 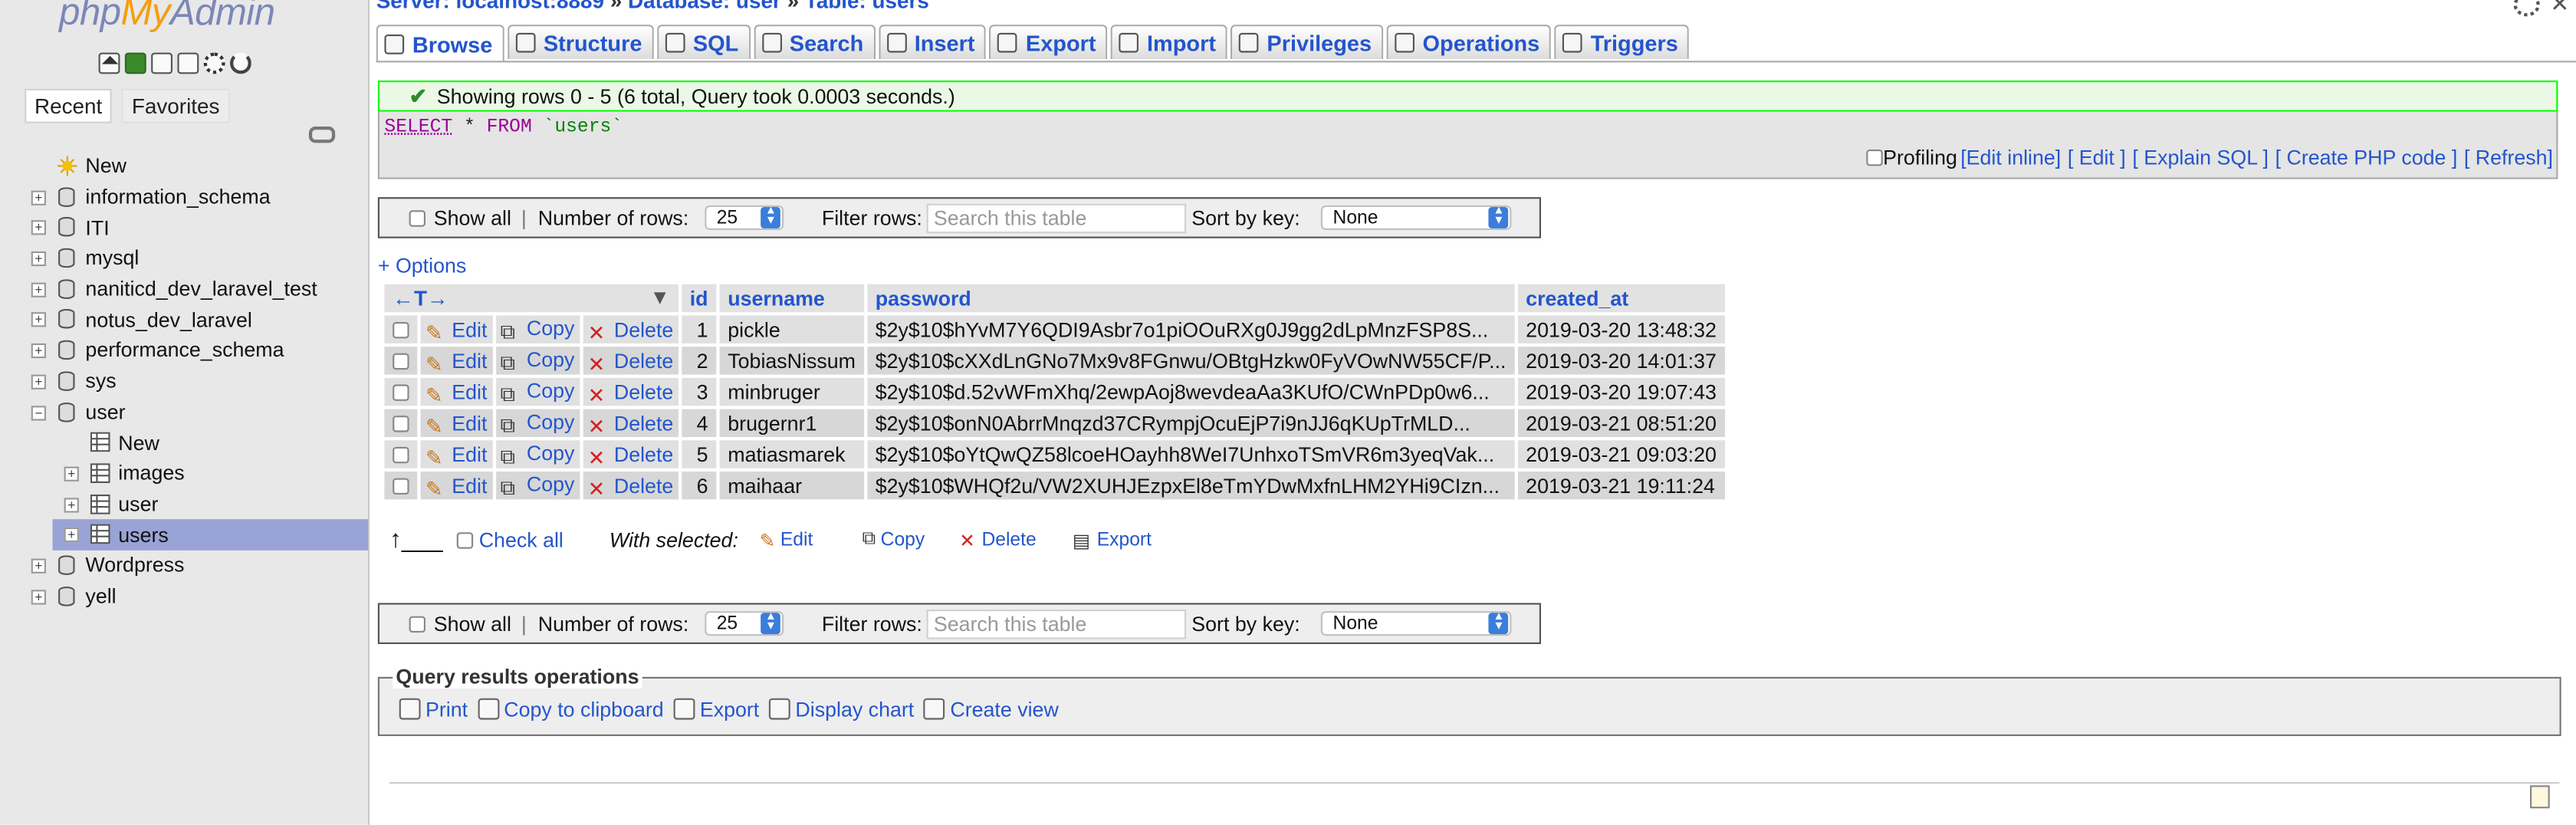 I want to click on with-selected-export: ▤ Export, so click(x=1113, y=539).